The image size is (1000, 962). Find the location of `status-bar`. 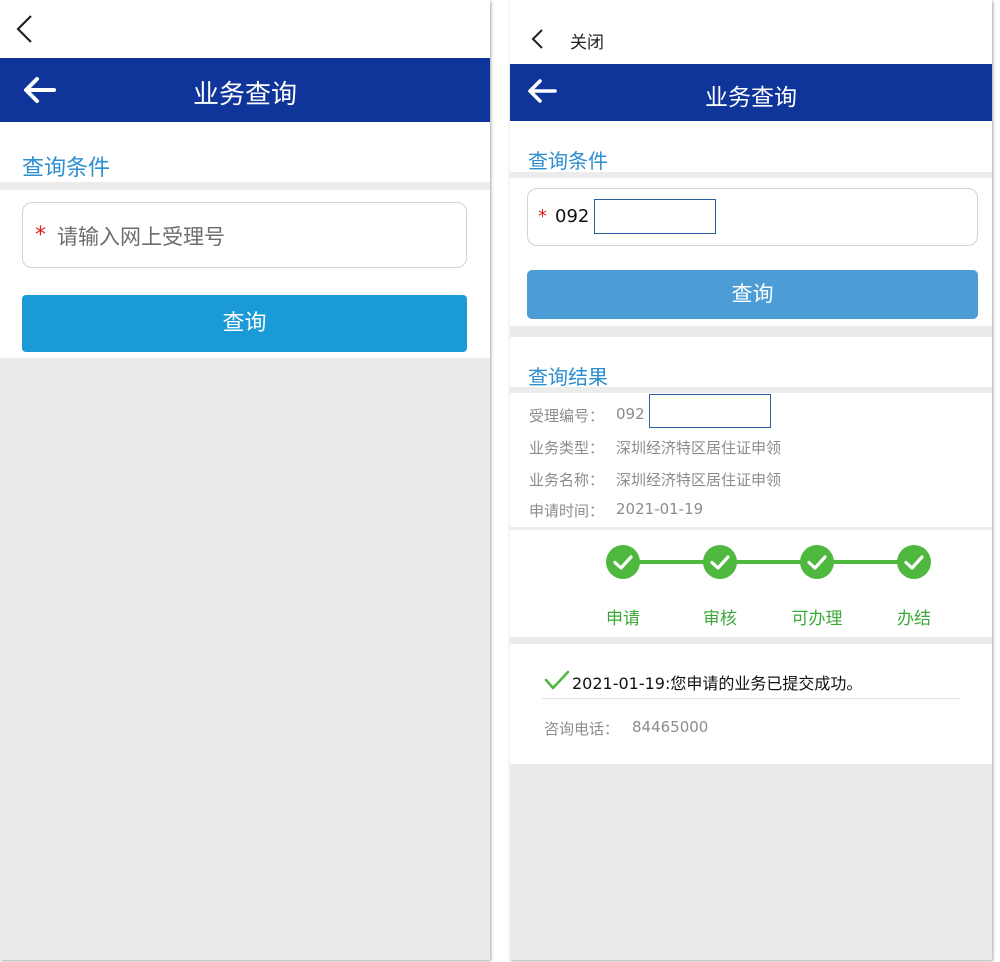

status-bar is located at coordinates (245, 29).